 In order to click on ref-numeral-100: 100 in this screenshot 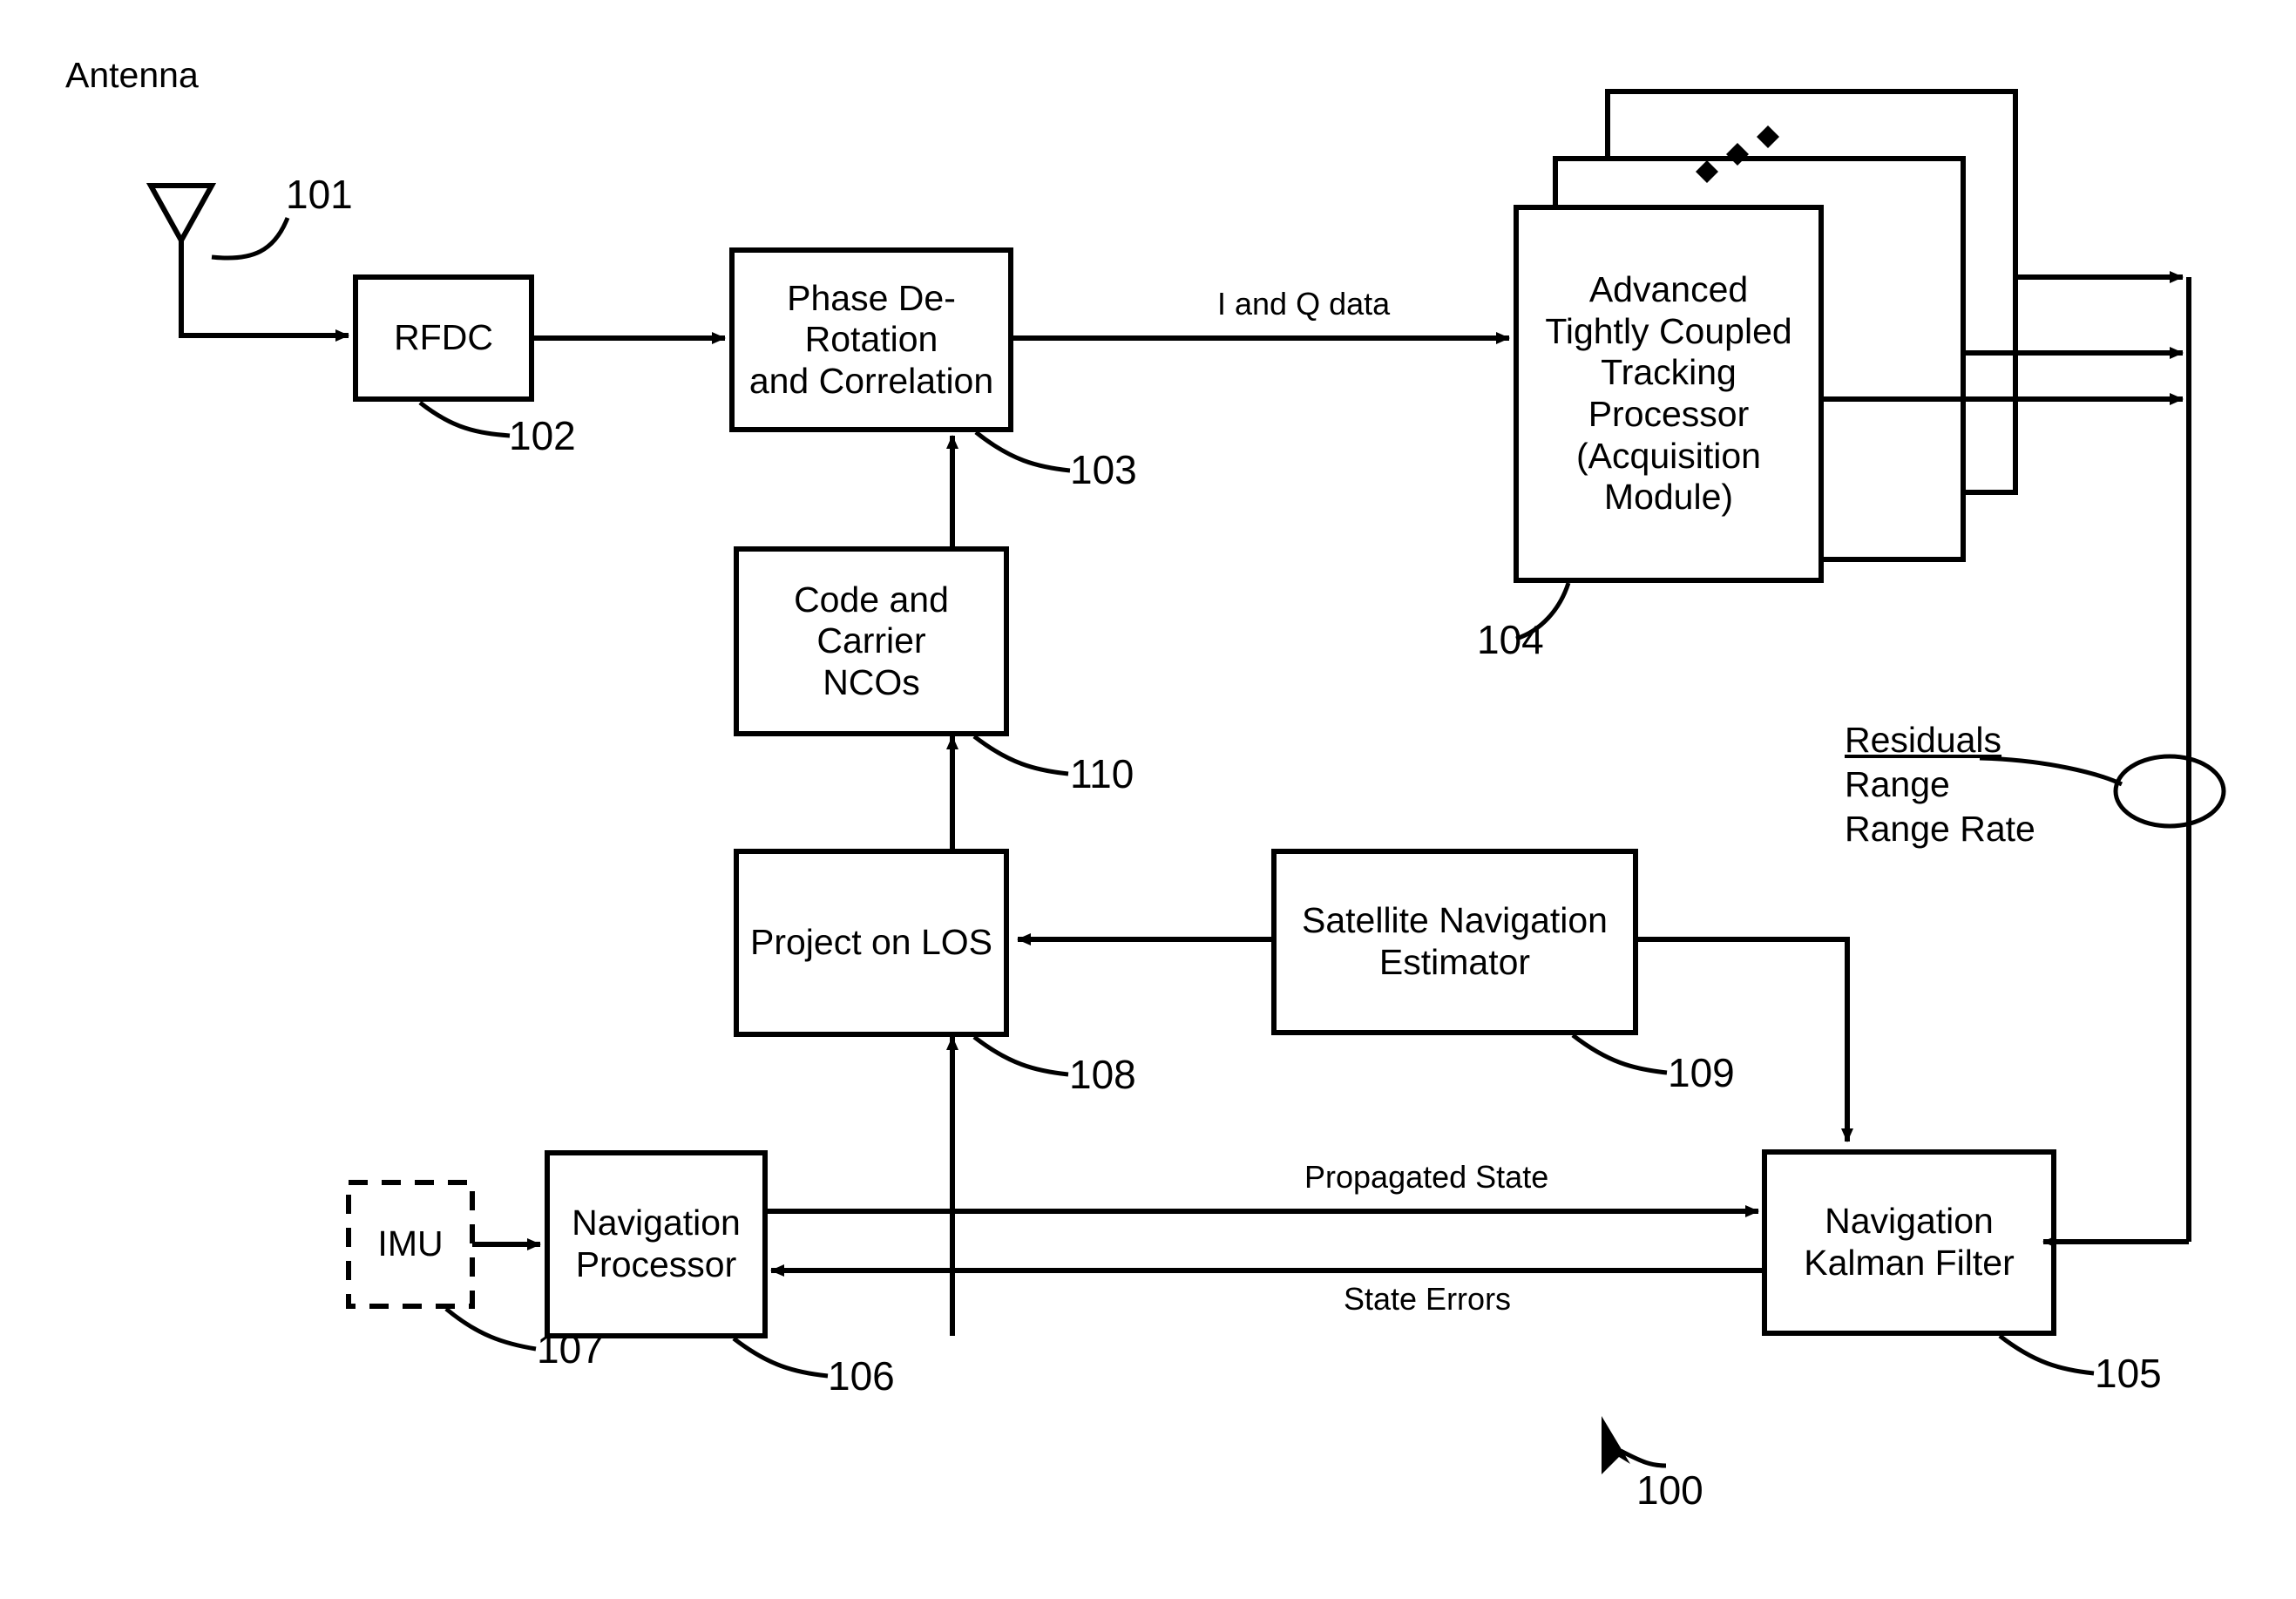, I will do `click(1669, 1490)`.